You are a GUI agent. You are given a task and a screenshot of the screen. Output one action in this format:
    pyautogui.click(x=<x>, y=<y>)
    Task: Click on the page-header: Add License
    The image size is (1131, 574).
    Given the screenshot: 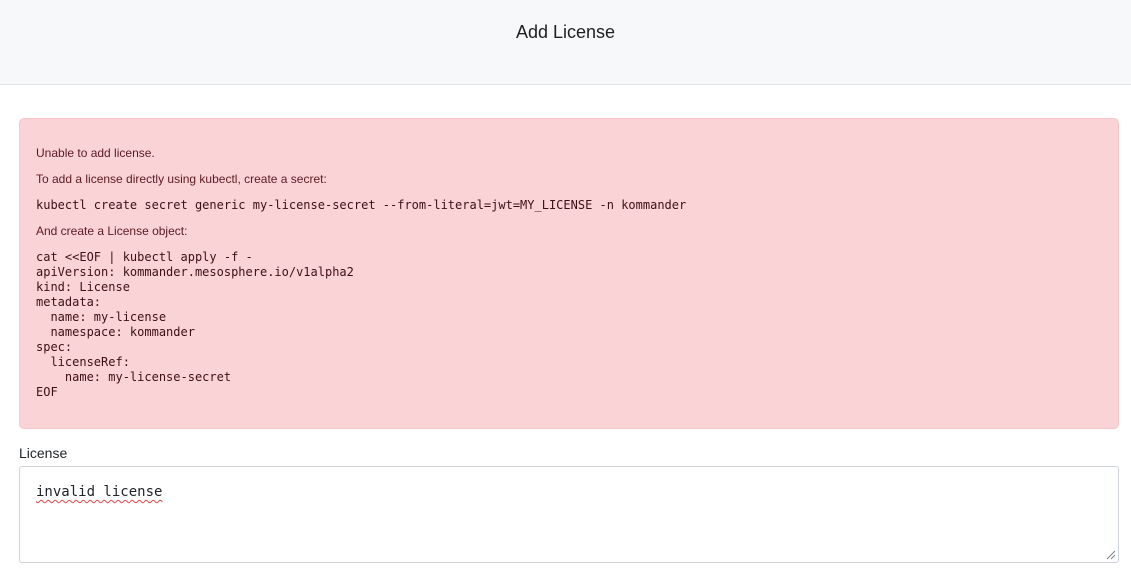 What is the action you would take?
    pyautogui.click(x=565, y=42)
    